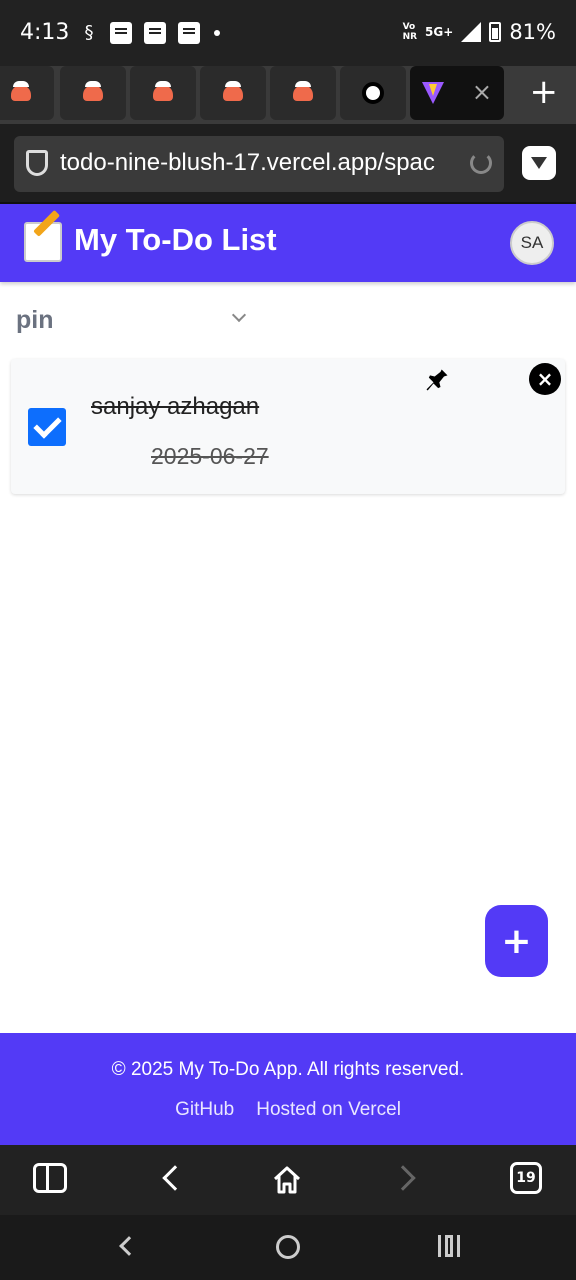  What do you see at coordinates (545, 379) in the screenshot?
I see `delete-todo-button: ×` at bounding box center [545, 379].